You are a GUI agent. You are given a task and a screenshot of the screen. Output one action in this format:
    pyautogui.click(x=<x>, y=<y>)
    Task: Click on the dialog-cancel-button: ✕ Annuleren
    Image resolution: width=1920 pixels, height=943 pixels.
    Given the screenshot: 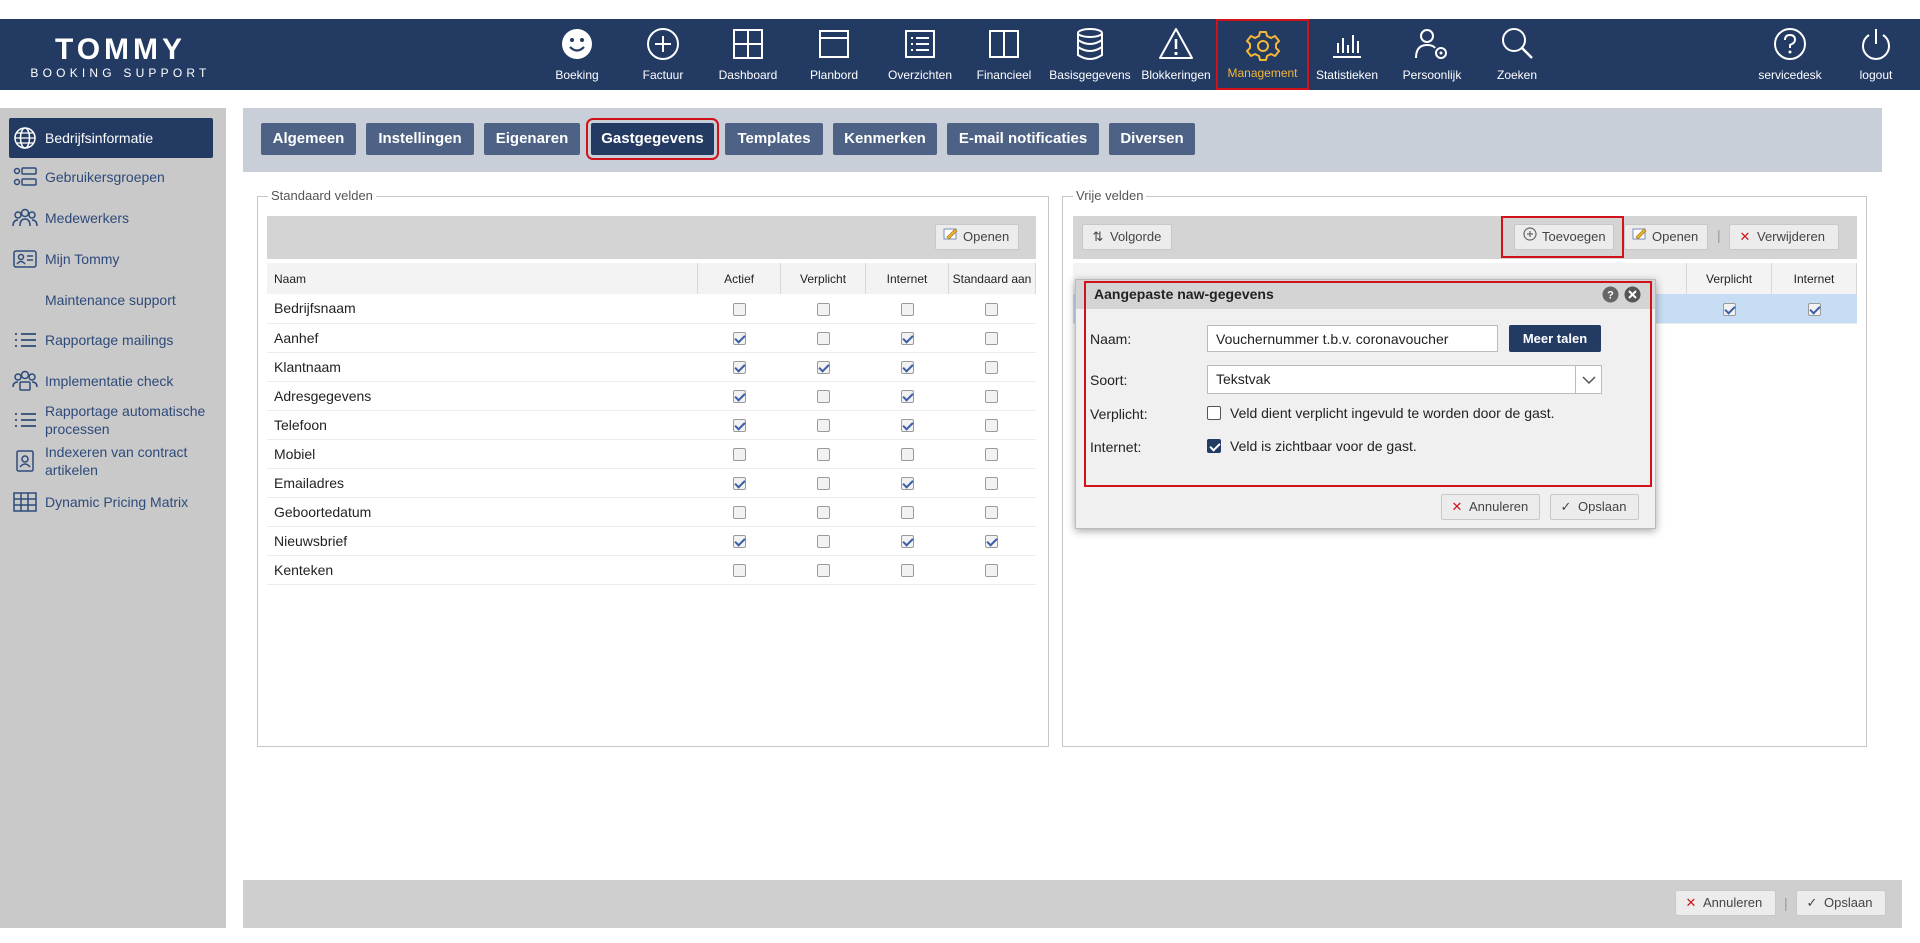 What is the action you would take?
    pyautogui.click(x=1490, y=507)
    